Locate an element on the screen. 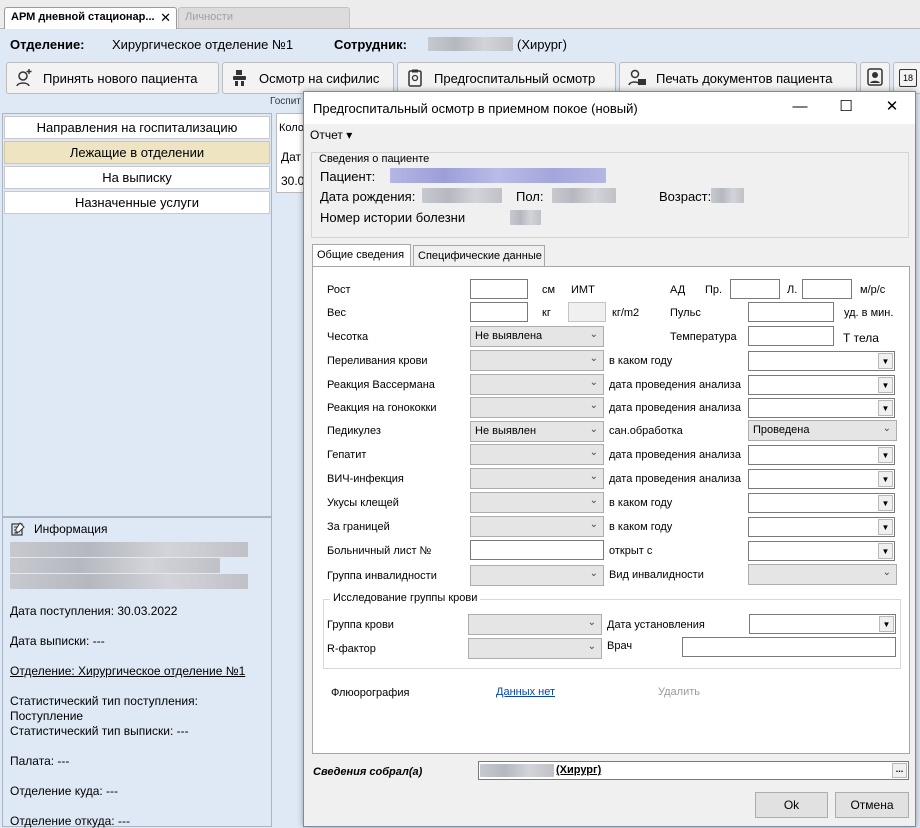  collector-name-redacted is located at coordinates (517, 772).